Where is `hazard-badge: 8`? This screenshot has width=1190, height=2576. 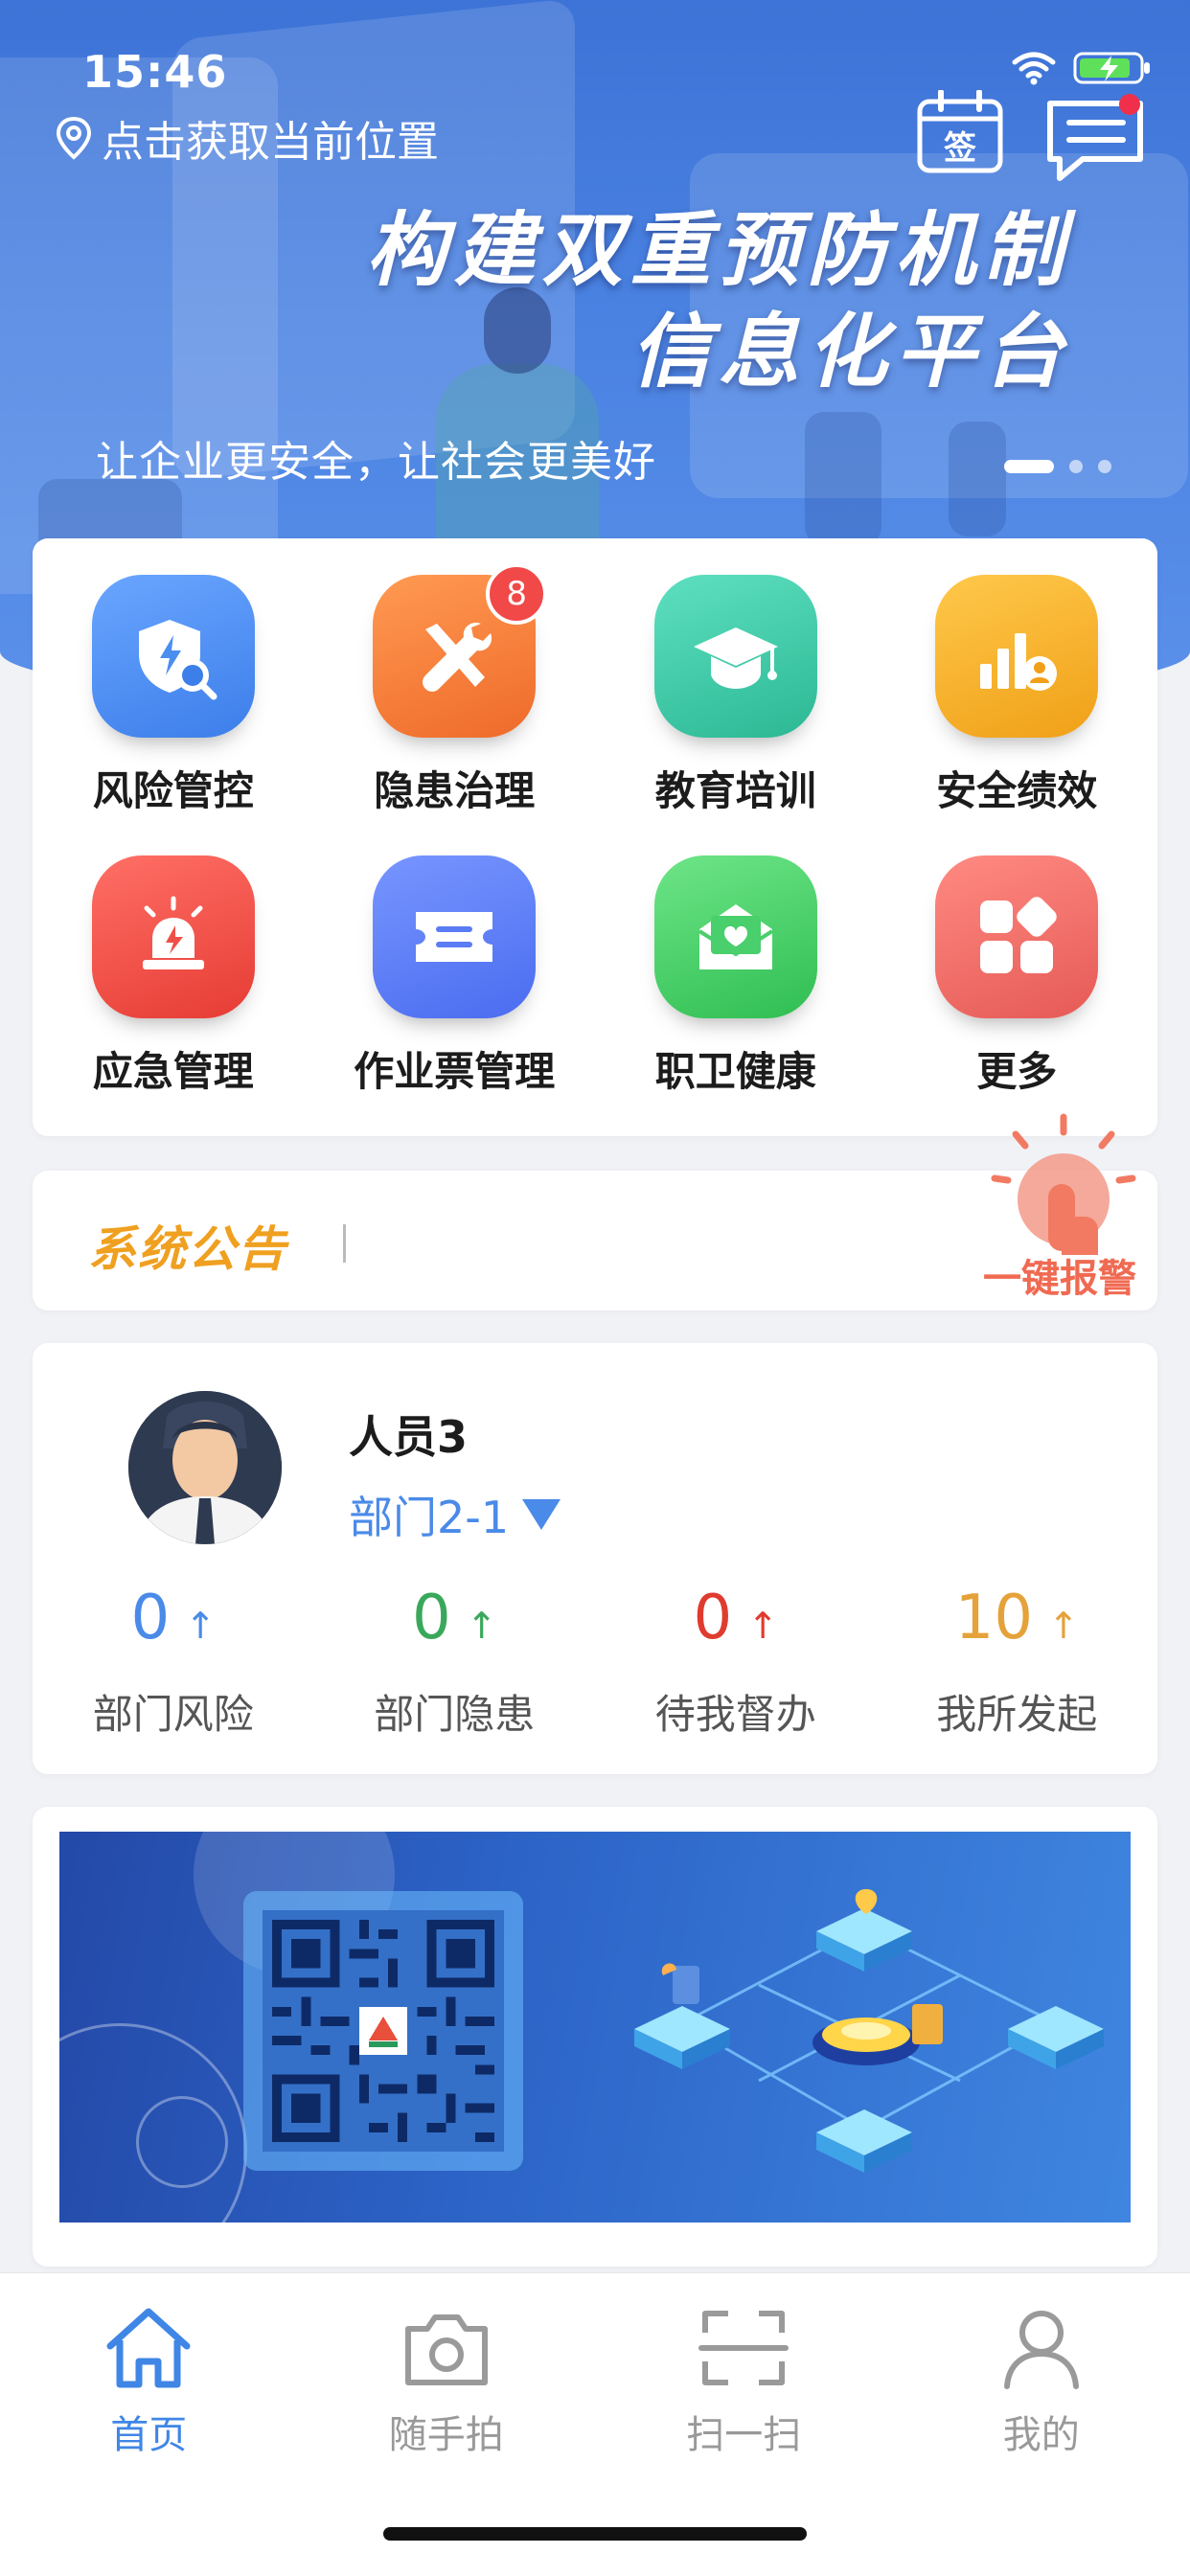
hazard-badge: 8 is located at coordinates (516, 594).